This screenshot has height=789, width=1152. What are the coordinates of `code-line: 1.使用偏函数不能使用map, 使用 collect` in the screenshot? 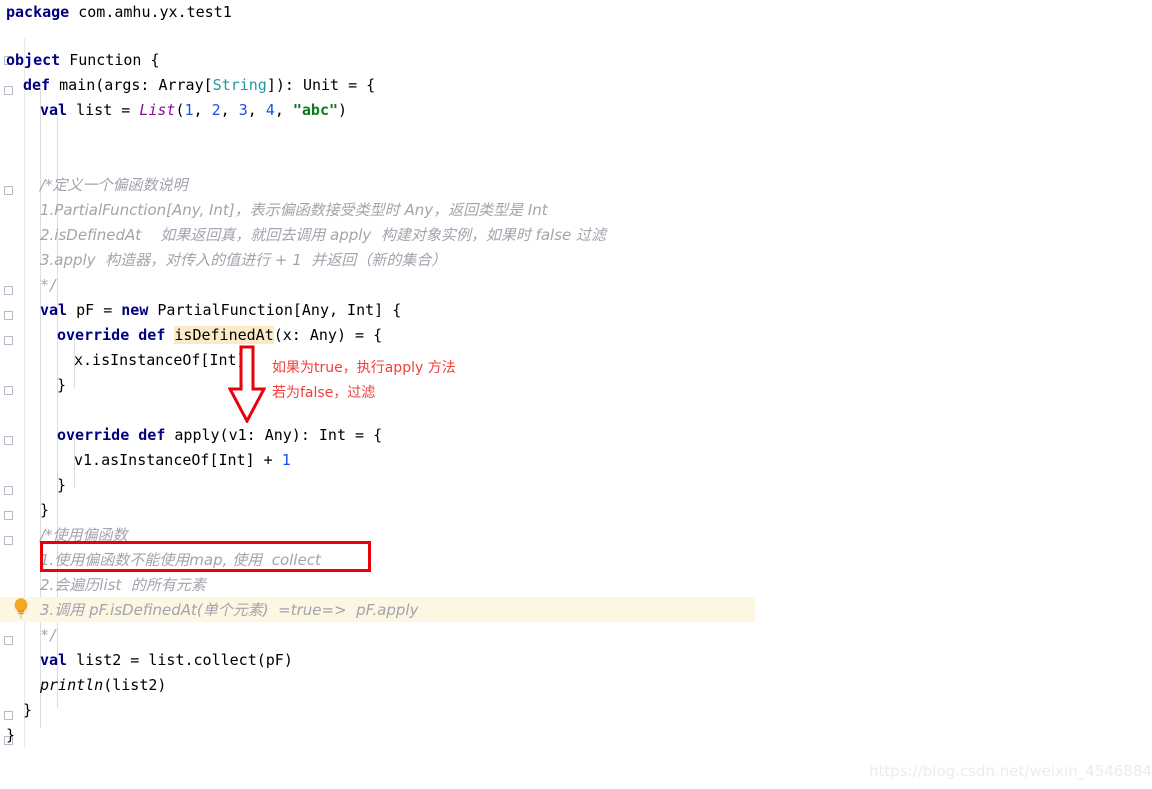 It's located at (180, 560).